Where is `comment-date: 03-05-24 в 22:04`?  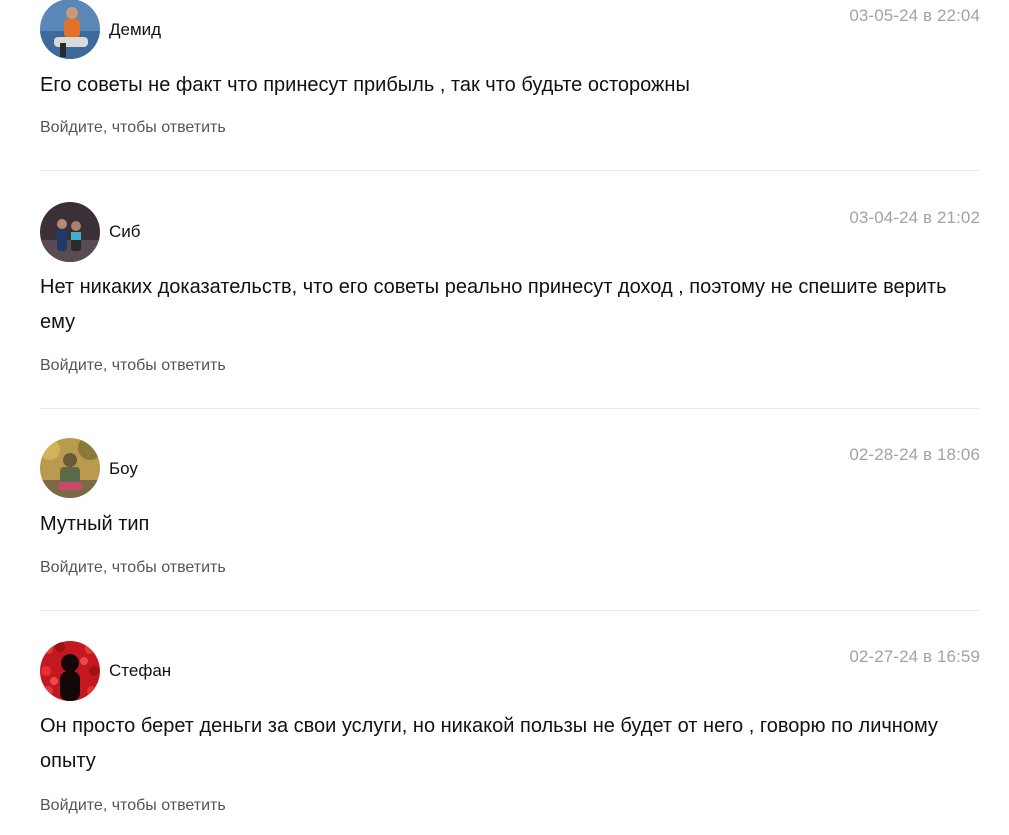
comment-date: 03-05-24 в 22:04 is located at coordinates (914, 15).